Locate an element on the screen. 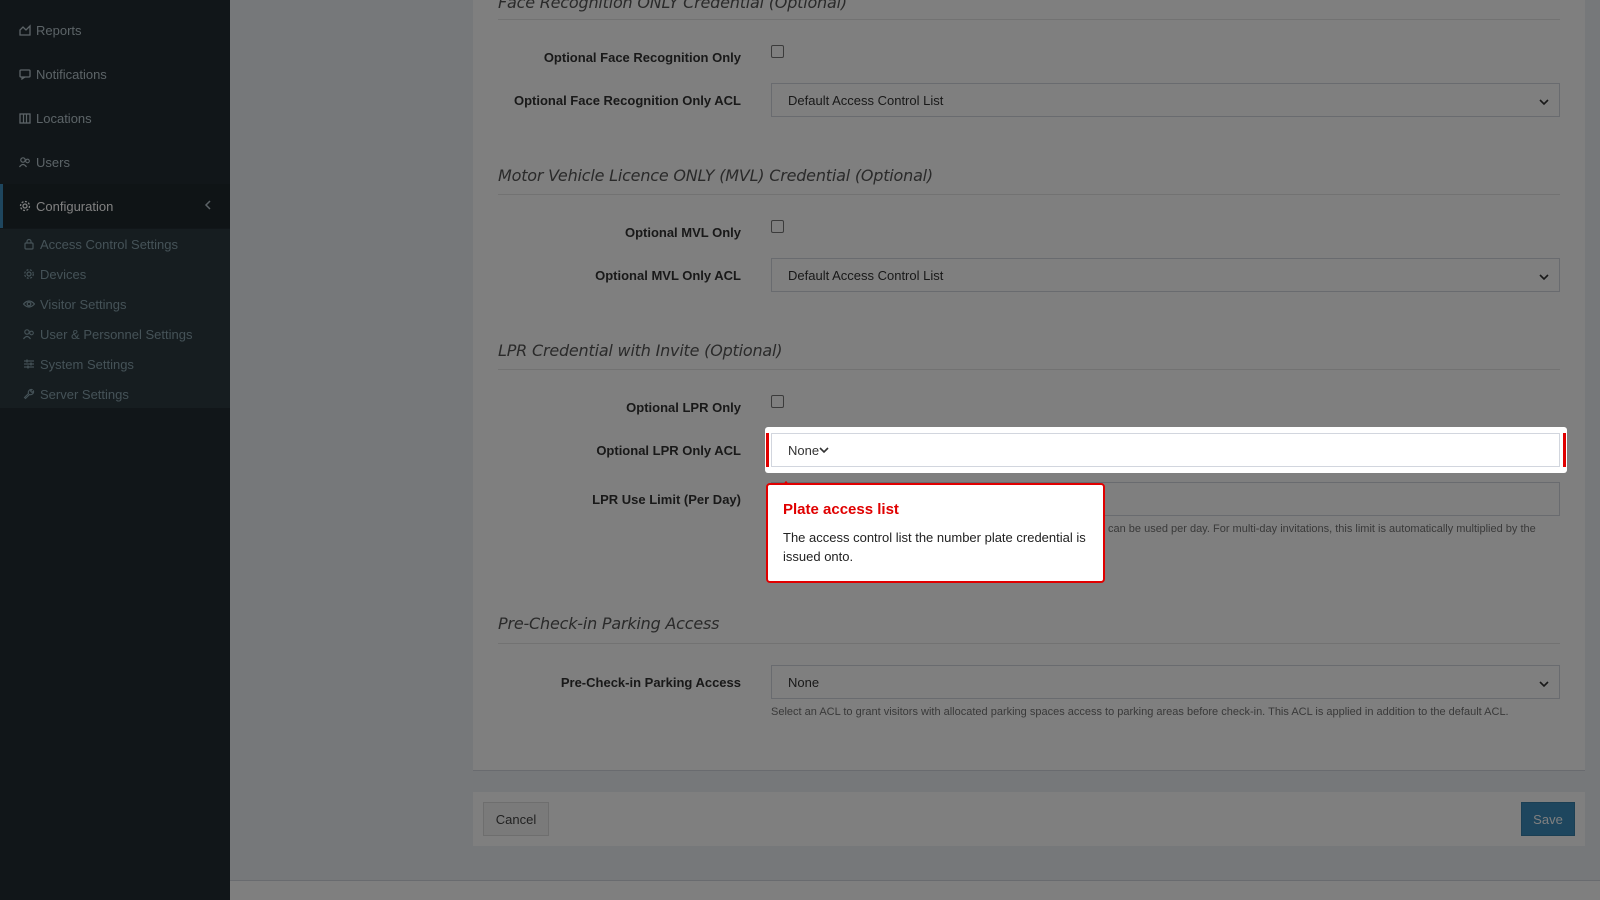 This screenshot has height=900, width=1600. lpr-acl-select: None is located at coordinates (1165, 450).